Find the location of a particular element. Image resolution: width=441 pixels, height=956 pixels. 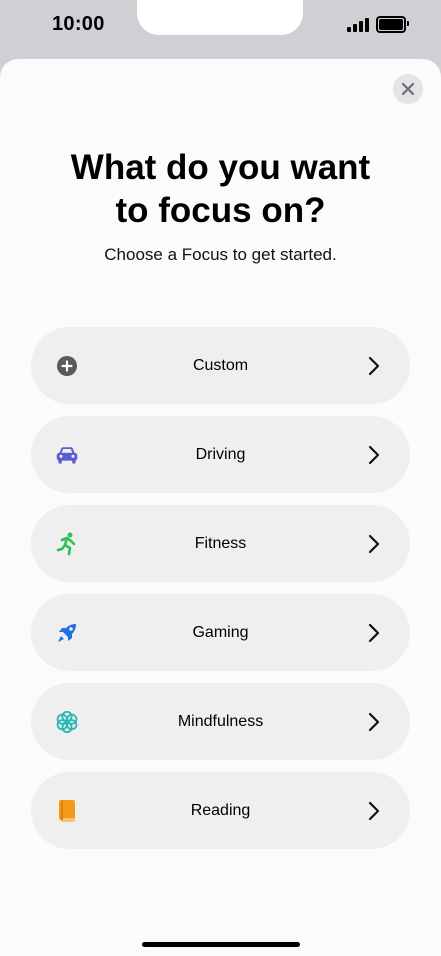

focus-option-fitness: Fitness is located at coordinates (220, 543).